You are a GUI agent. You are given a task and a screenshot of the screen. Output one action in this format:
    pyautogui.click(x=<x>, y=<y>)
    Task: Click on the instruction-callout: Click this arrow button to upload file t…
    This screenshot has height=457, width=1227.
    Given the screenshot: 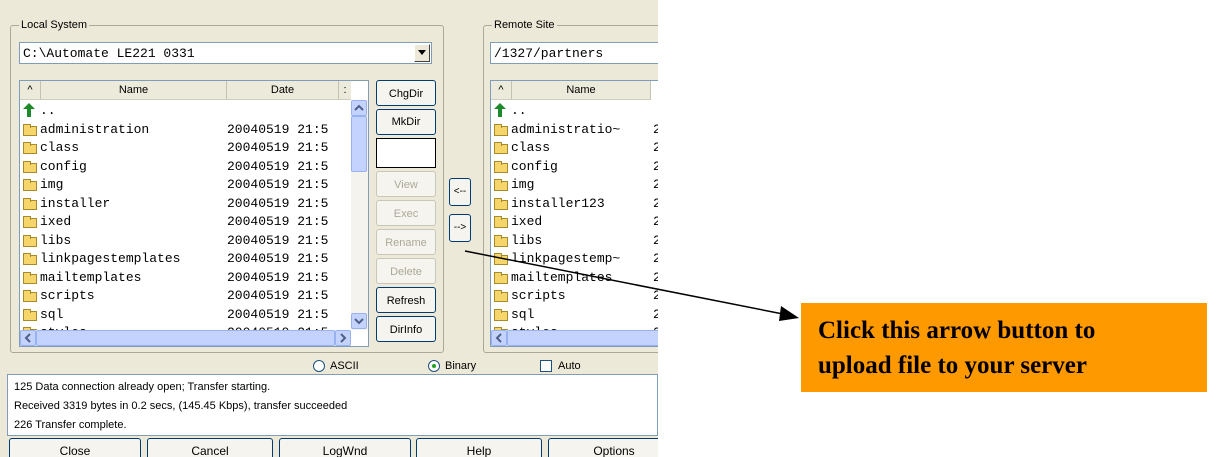 What is the action you would take?
    pyautogui.click(x=1004, y=347)
    